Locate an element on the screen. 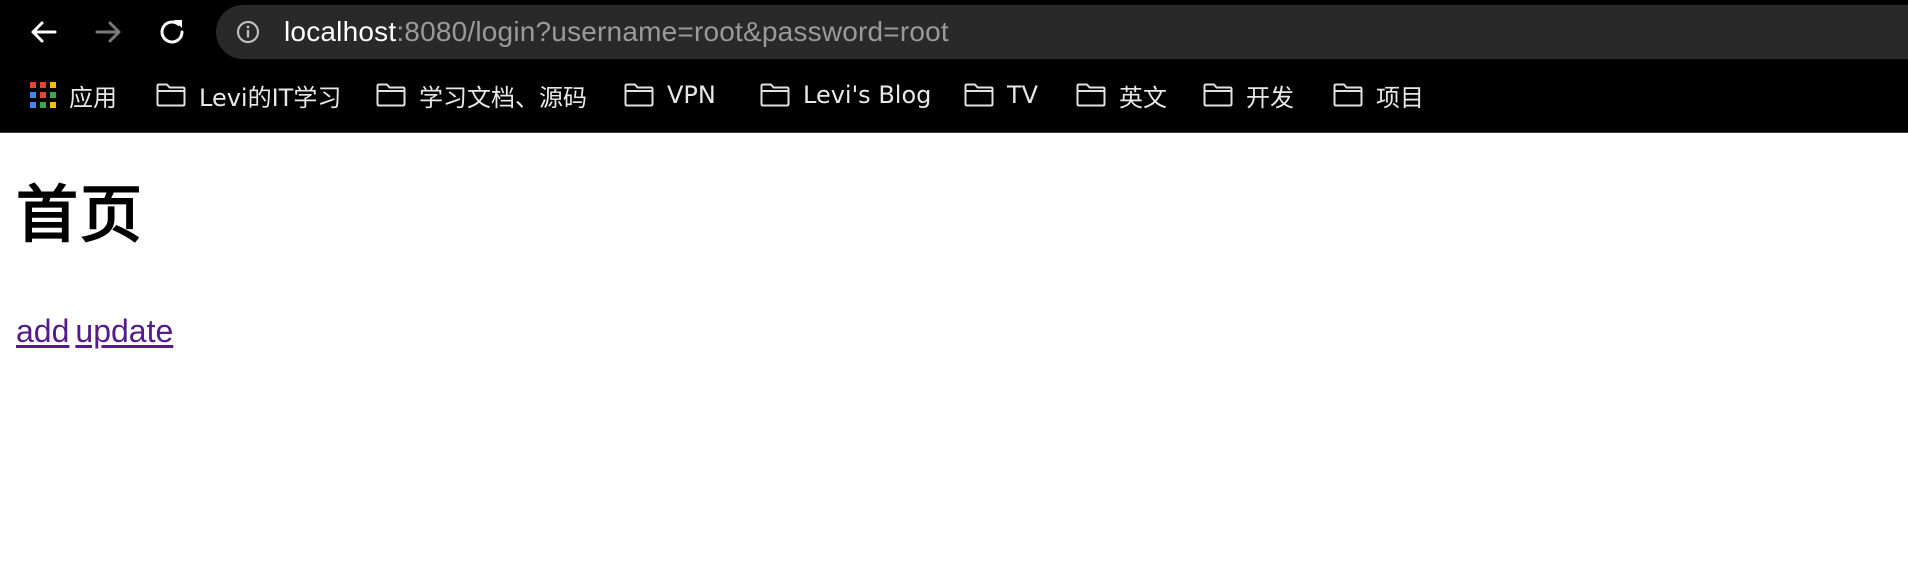 The width and height of the screenshot is (1908, 570). bookmark-label: VPN is located at coordinates (691, 95).